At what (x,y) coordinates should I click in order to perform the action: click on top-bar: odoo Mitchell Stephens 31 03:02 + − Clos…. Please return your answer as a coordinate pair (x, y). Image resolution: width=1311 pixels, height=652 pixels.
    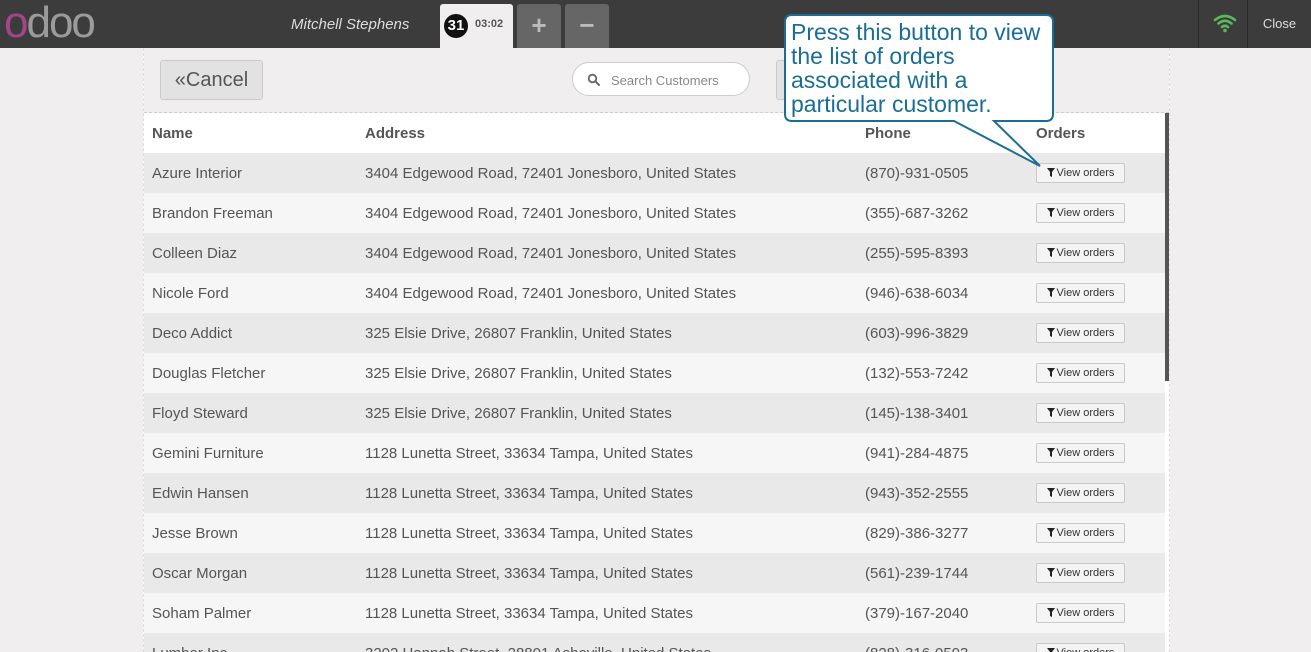
    Looking at the image, I should click on (655, 24).